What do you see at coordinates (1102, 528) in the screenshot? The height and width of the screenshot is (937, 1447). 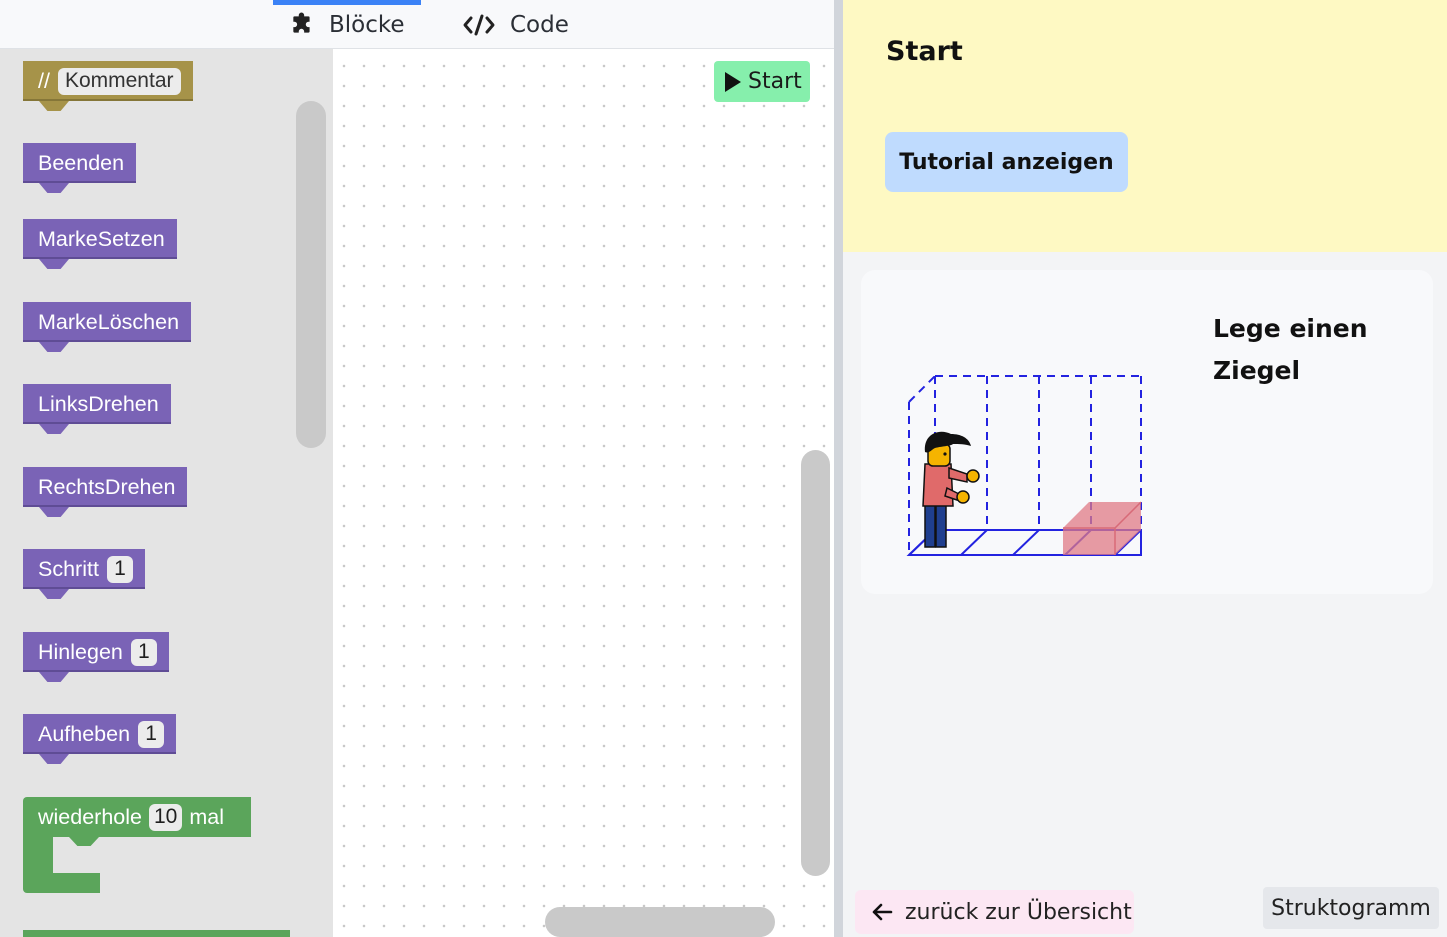 I see `brick-icon` at bounding box center [1102, 528].